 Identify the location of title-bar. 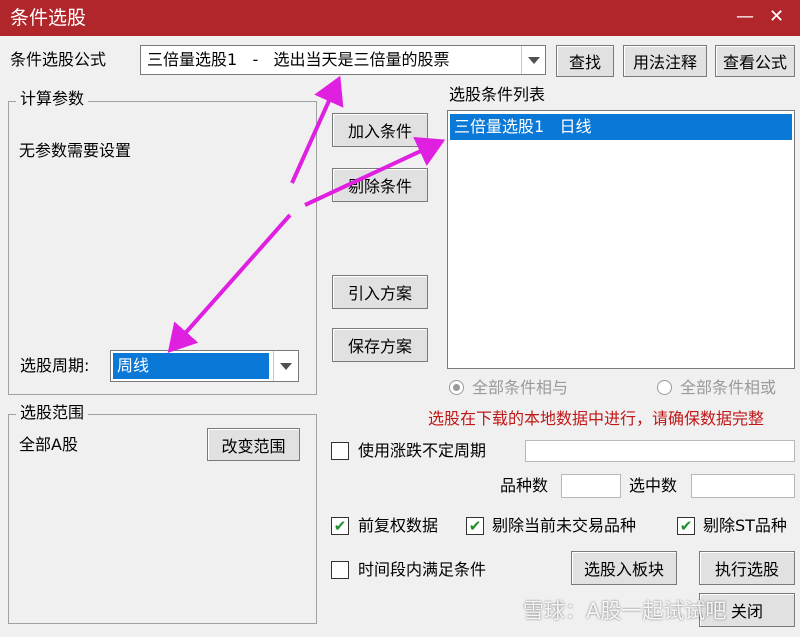
(400, 18).